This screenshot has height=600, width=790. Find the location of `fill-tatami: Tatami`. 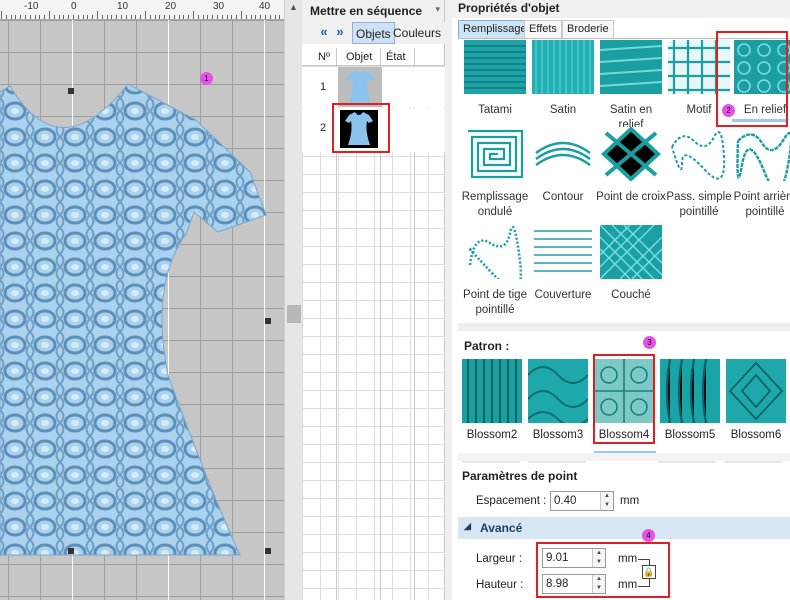

fill-tatami: Tatami is located at coordinates (495, 79).